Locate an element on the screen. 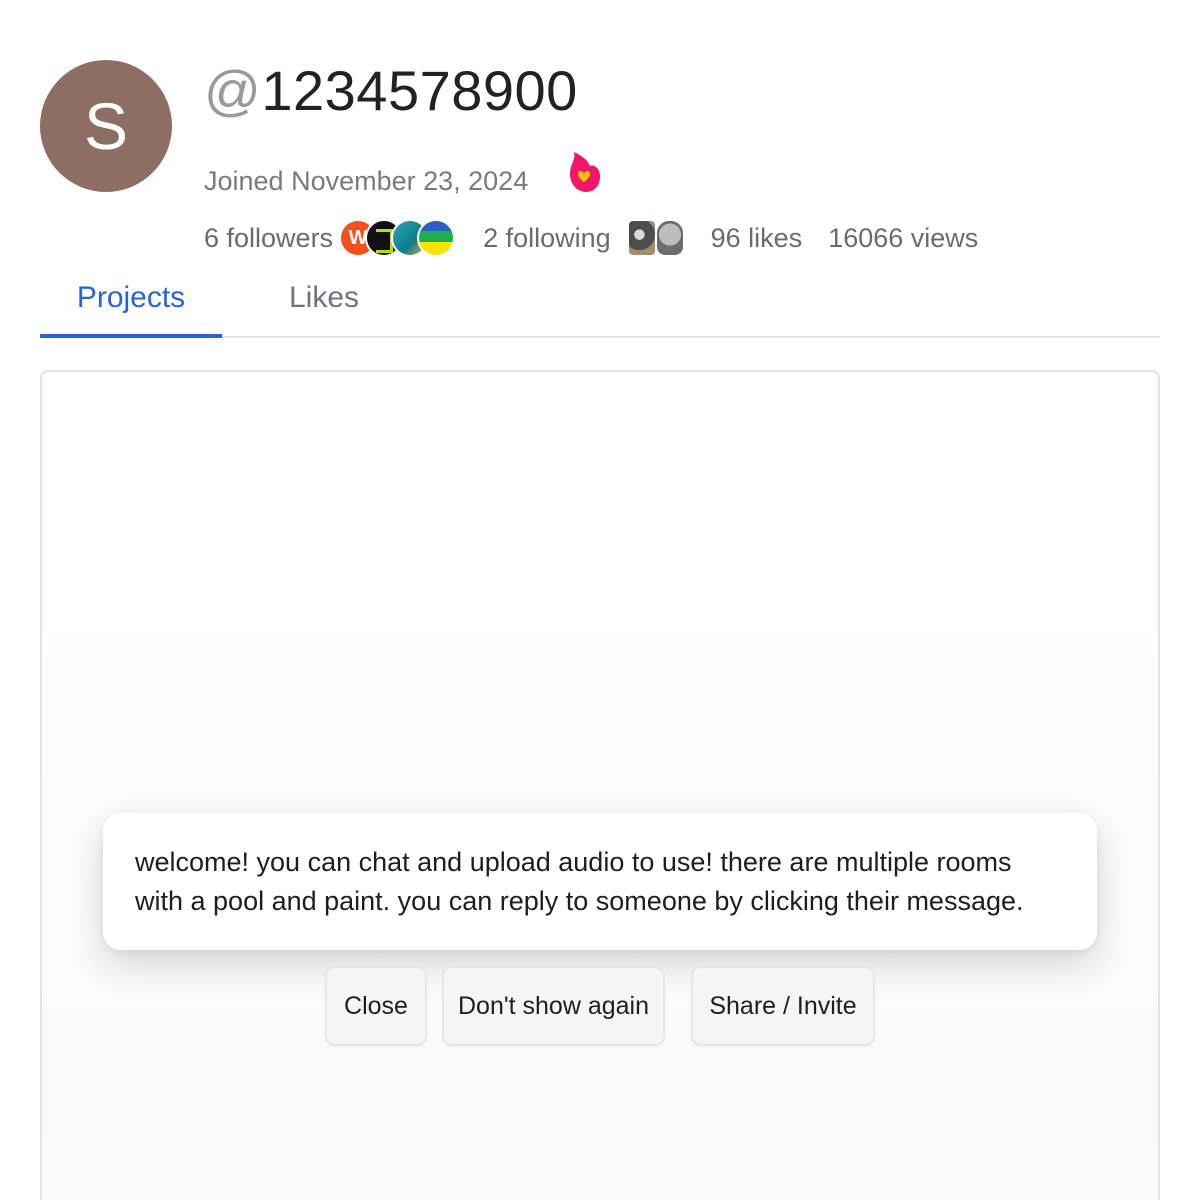 The width and height of the screenshot is (1200, 1200). following-avatars is located at coordinates (655, 238).